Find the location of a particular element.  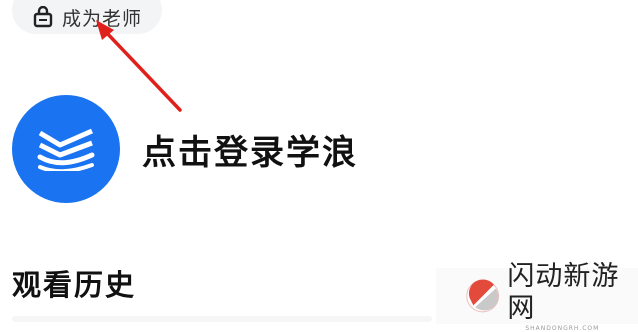

watermark: 闪动新游网 SHANDONGRH.COM is located at coordinates (537, 296).